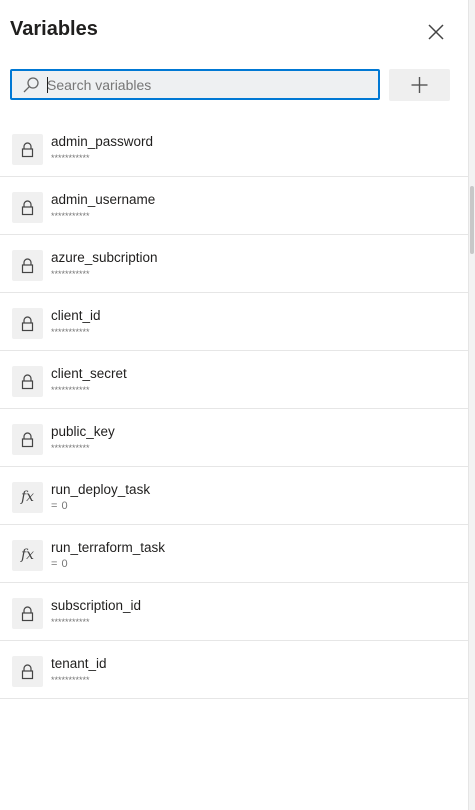  What do you see at coordinates (436, 32) in the screenshot?
I see `close-icon` at bounding box center [436, 32].